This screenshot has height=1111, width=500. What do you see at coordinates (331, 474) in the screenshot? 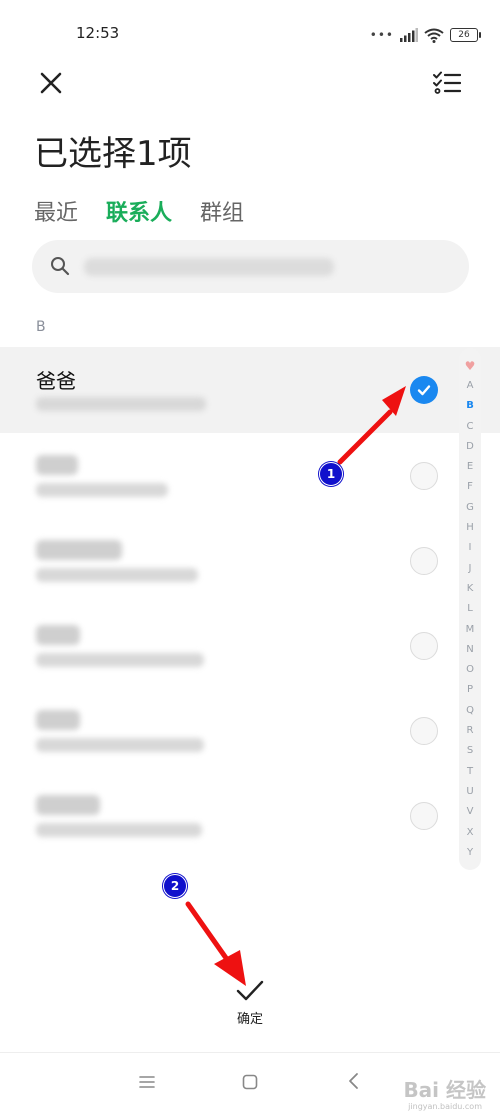
I see `annotation-badge-1: 1` at bounding box center [331, 474].